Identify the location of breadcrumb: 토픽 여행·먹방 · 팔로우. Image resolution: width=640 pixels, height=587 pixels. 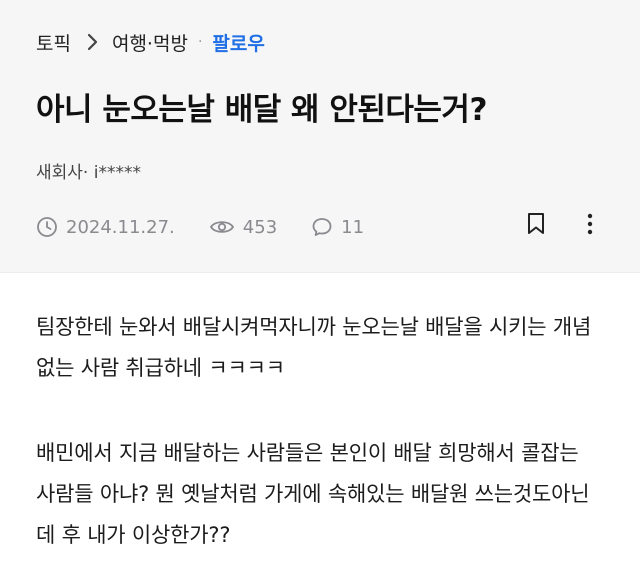
(150, 42).